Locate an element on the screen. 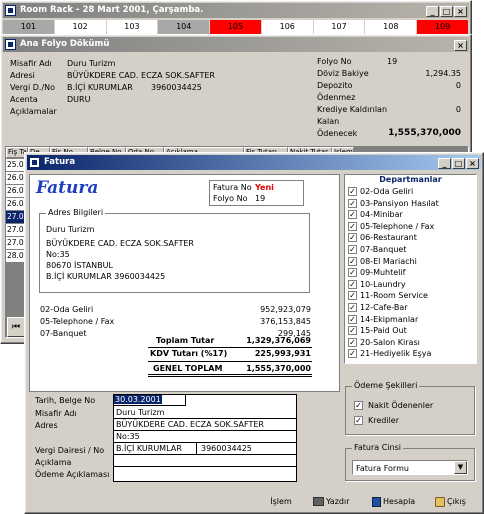 The image size is (484, 514). payment-label: Krediler is located at coordinates (384, 420).